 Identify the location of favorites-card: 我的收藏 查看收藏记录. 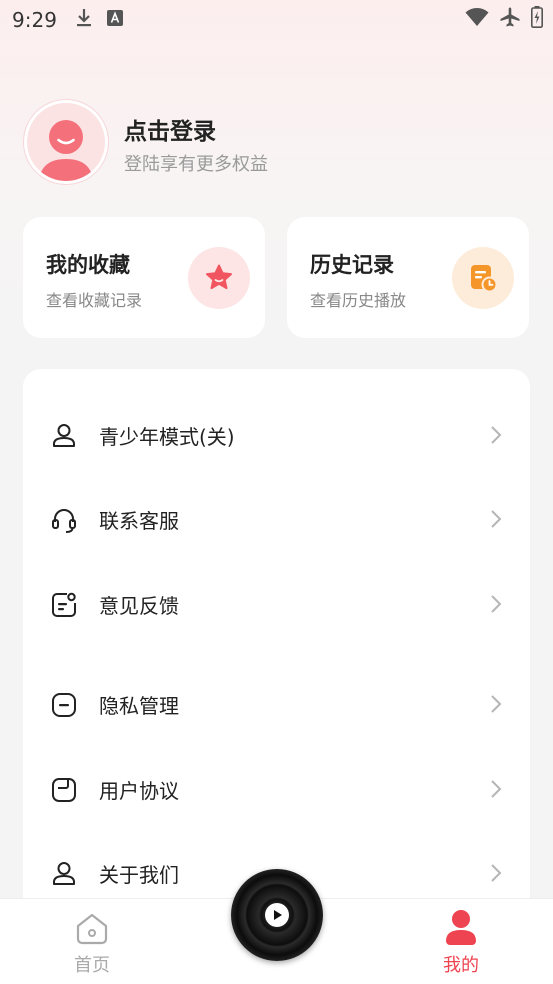
(144, 277).